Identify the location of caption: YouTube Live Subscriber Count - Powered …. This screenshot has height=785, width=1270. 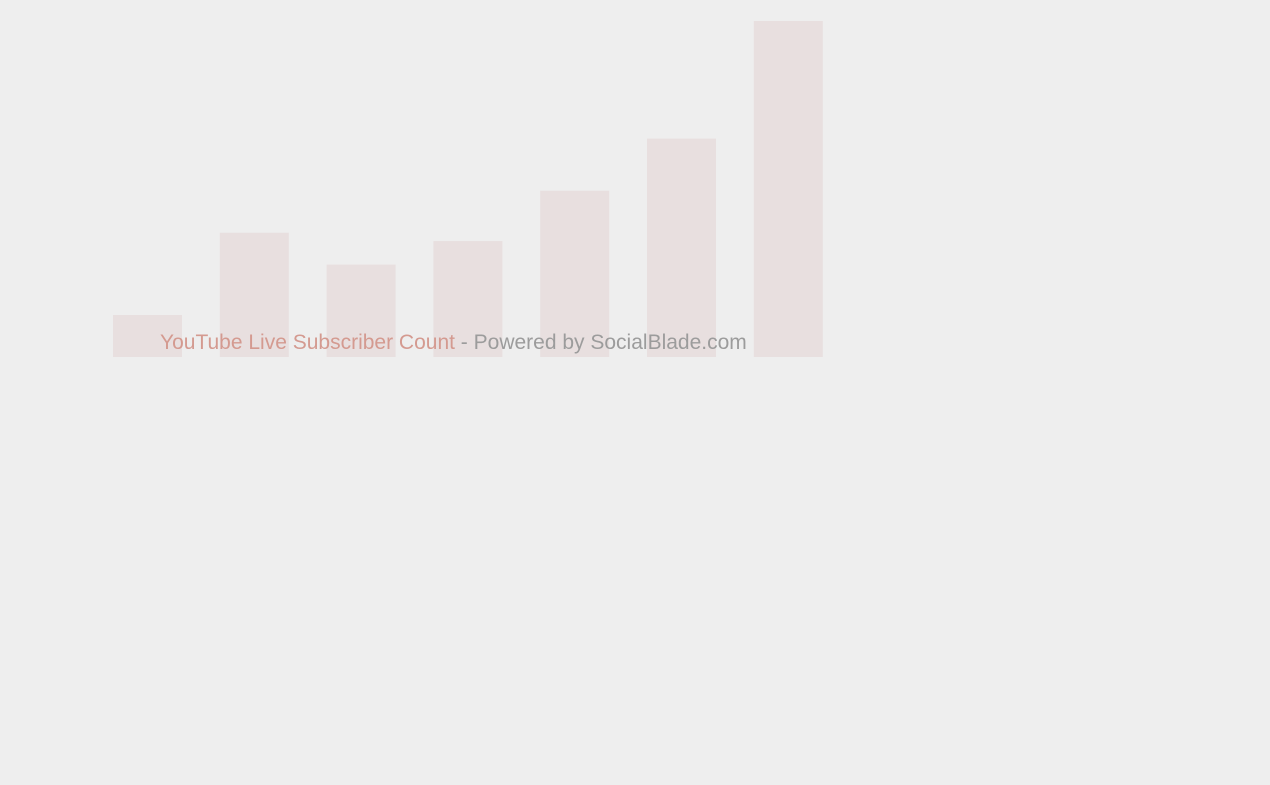
(453, 343).